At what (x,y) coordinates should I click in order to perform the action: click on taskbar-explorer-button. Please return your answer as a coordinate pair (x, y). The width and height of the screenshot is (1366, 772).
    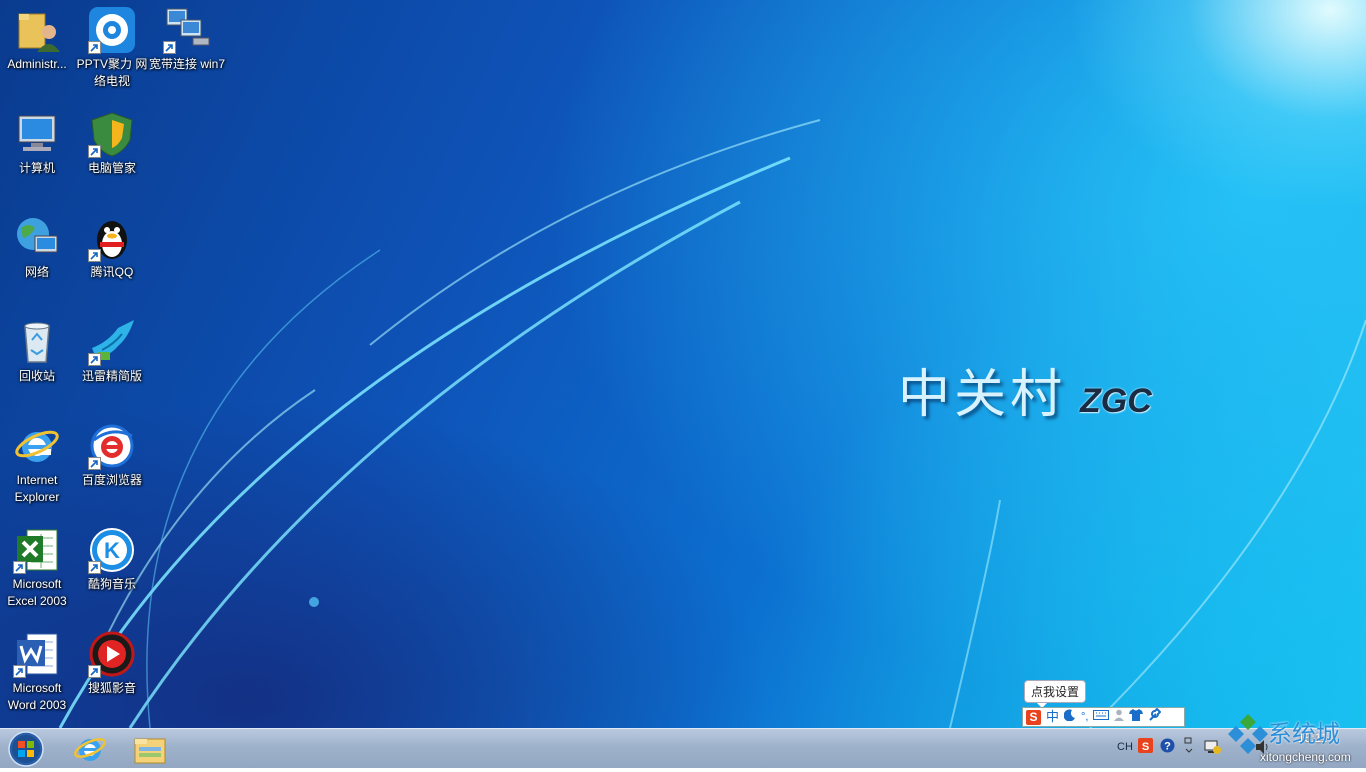
    Looking at the image, I should click on (150, 749).